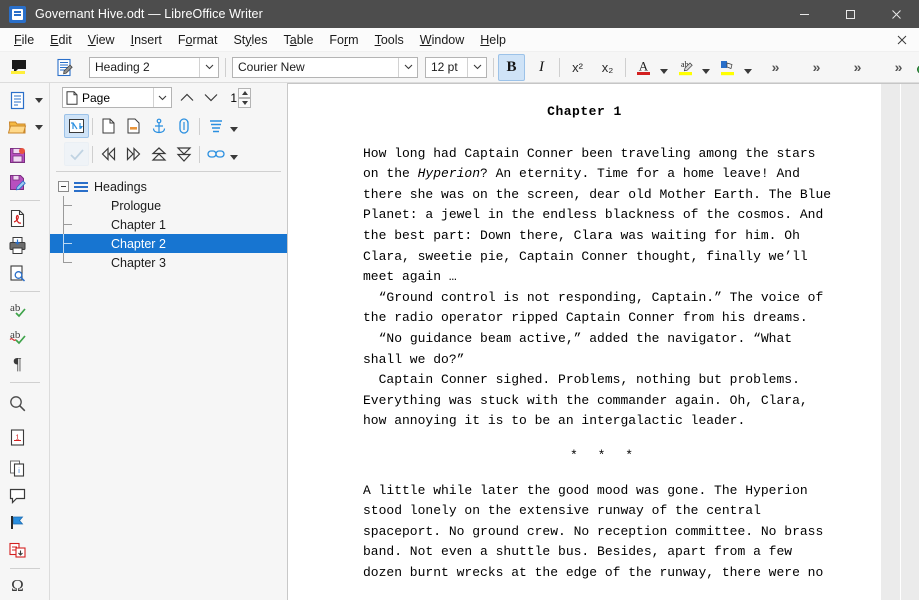 This screenshot has width=919, height=600. Describe the element at coordinates (915, 67) in the screenshot. I see `find-and-replace-icon` at that location.